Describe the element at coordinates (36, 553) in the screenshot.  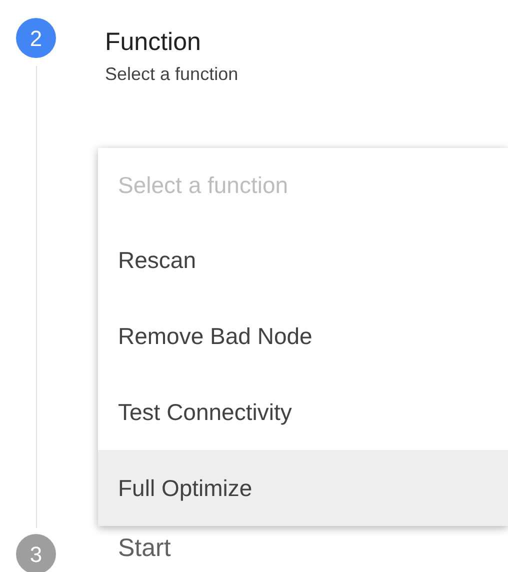
I see `step-number: 3` at that location.